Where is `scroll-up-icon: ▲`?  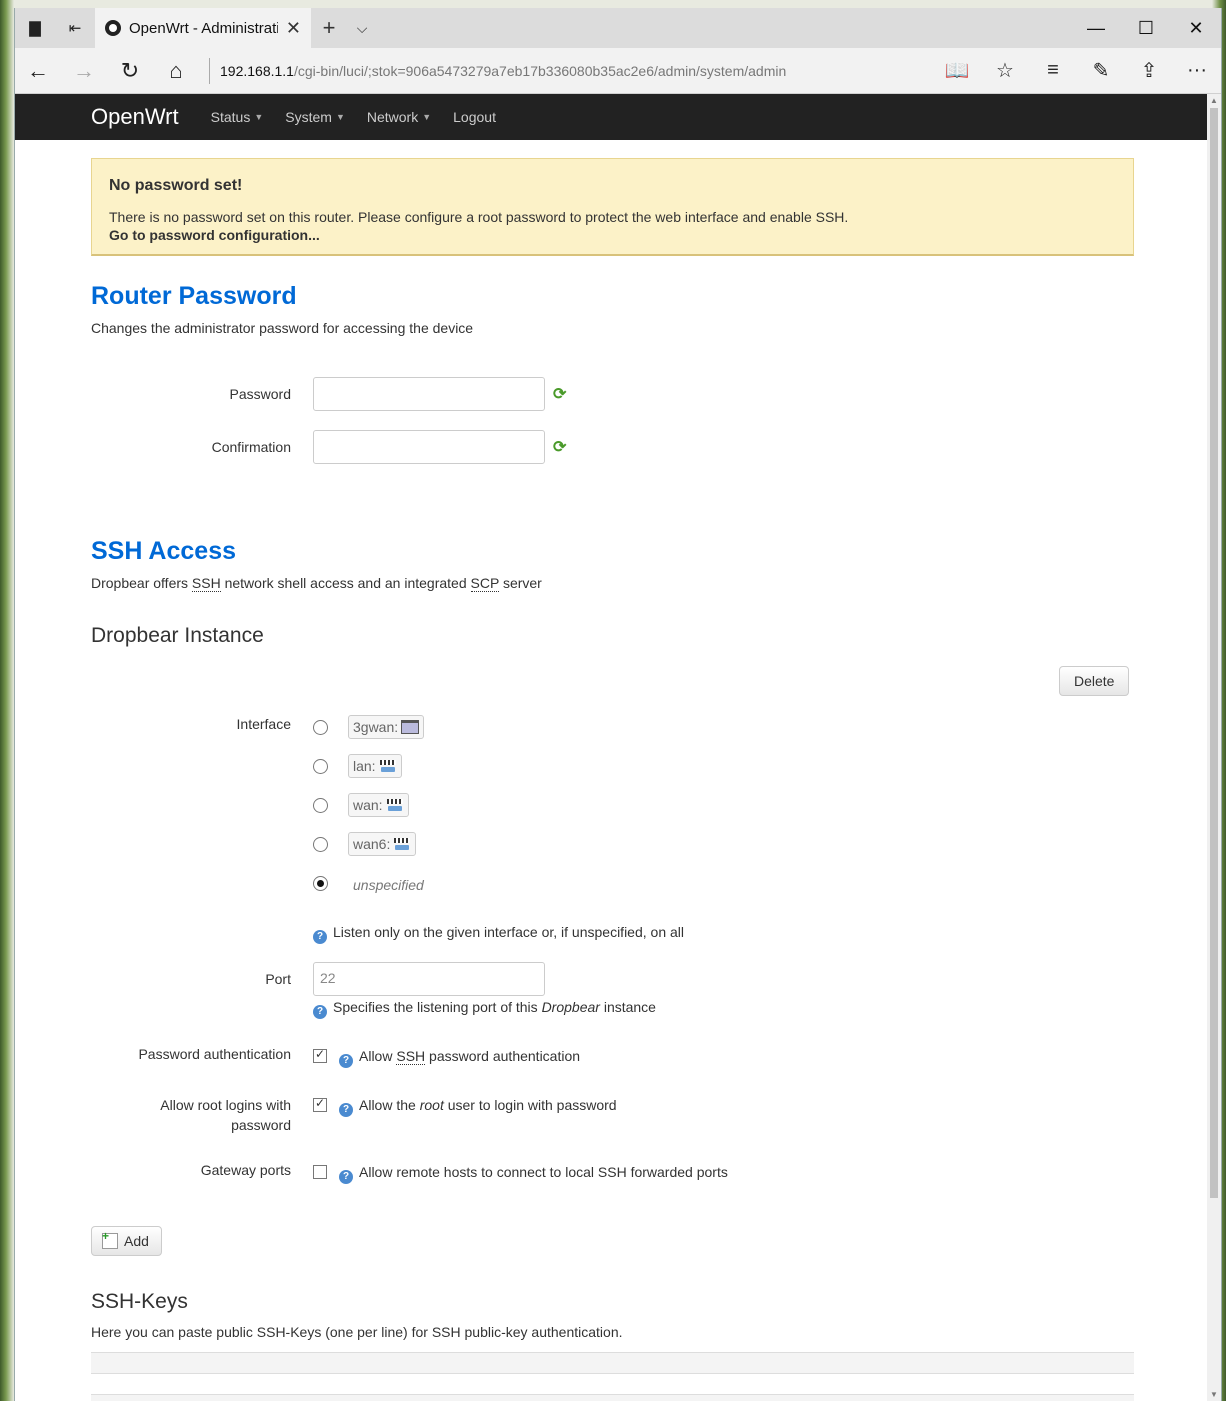
scroll-up-icon: ▲ is located at coordinates (1214, 100).